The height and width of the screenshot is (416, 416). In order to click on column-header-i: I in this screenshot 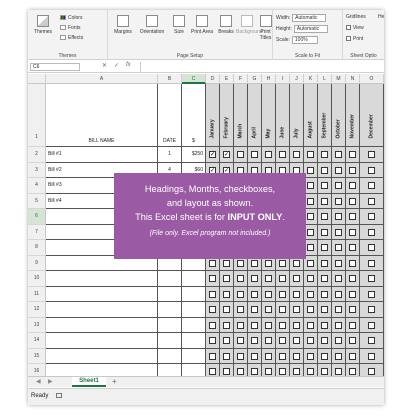, I will do `click(283, 79)`.